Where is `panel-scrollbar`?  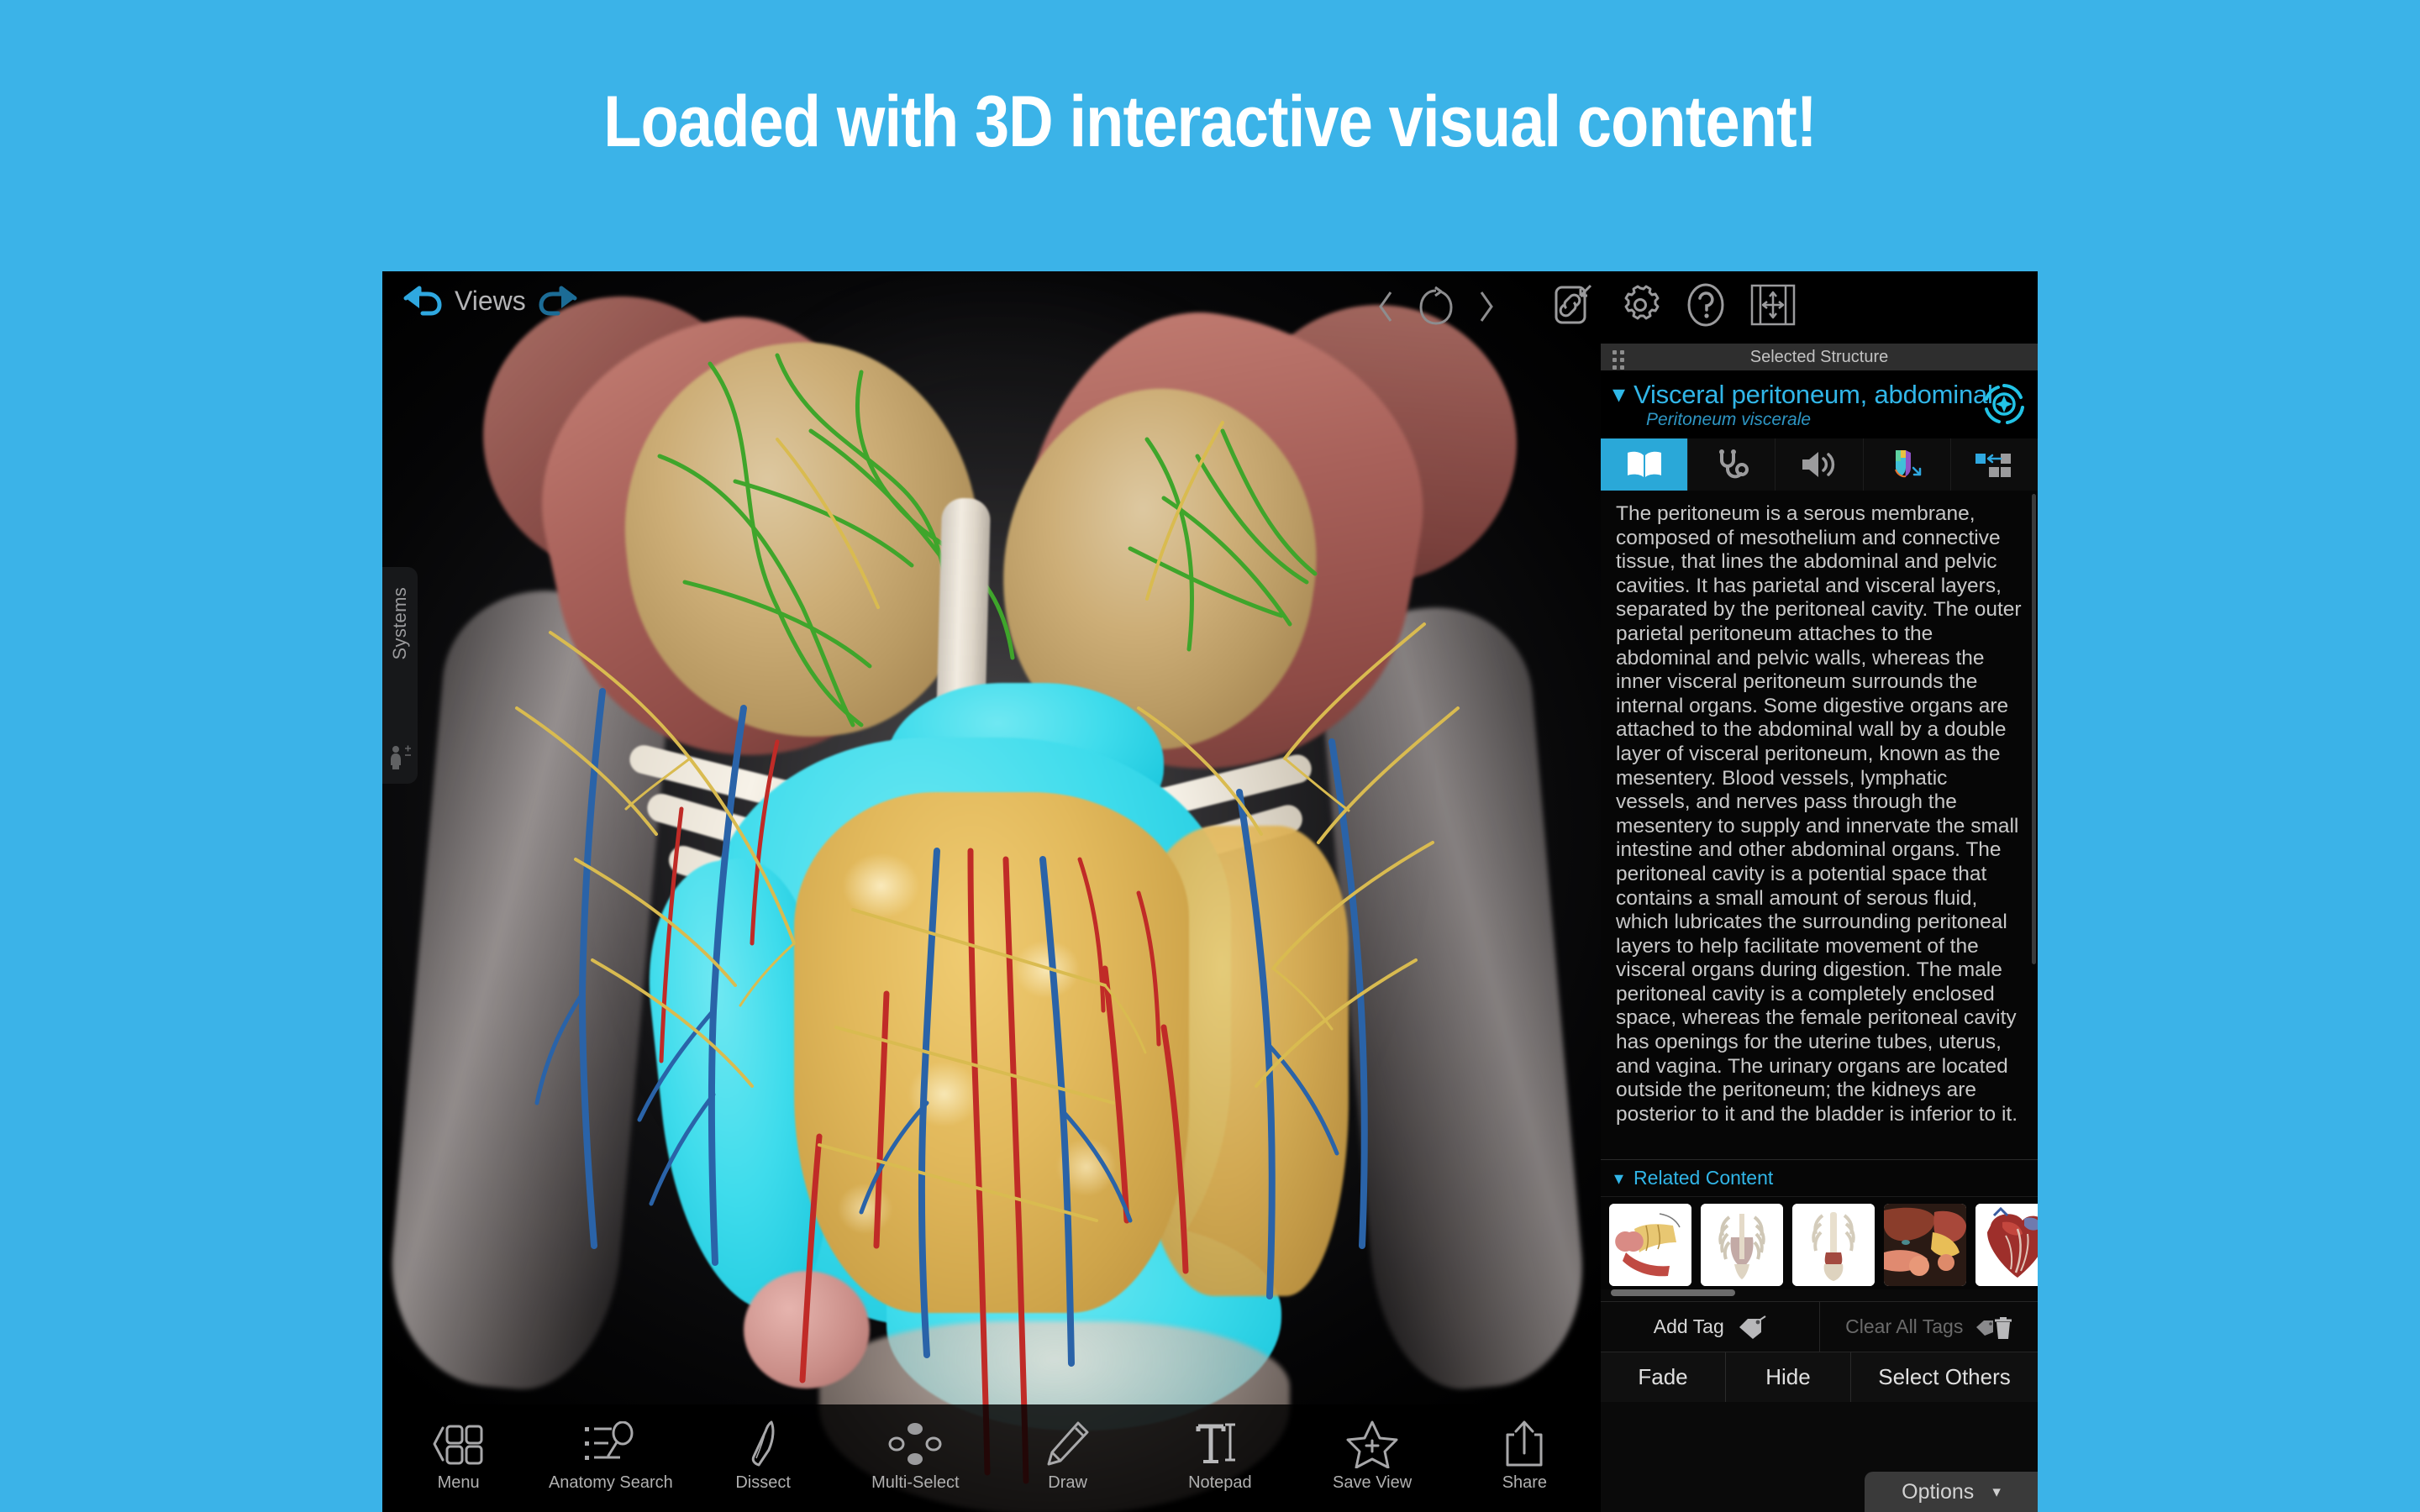 panel-scrollbar is located at coordinates (2034, 729).